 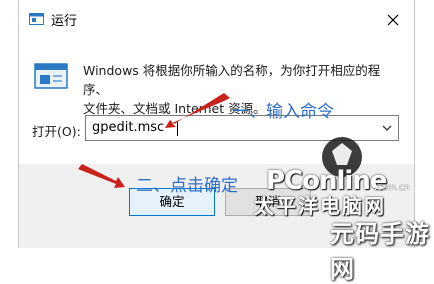 What do you see at coordinates (187, 186) in the screenshot?
I see `annotation-step-2: 二、点击确定` at bounding box center [187, 186].